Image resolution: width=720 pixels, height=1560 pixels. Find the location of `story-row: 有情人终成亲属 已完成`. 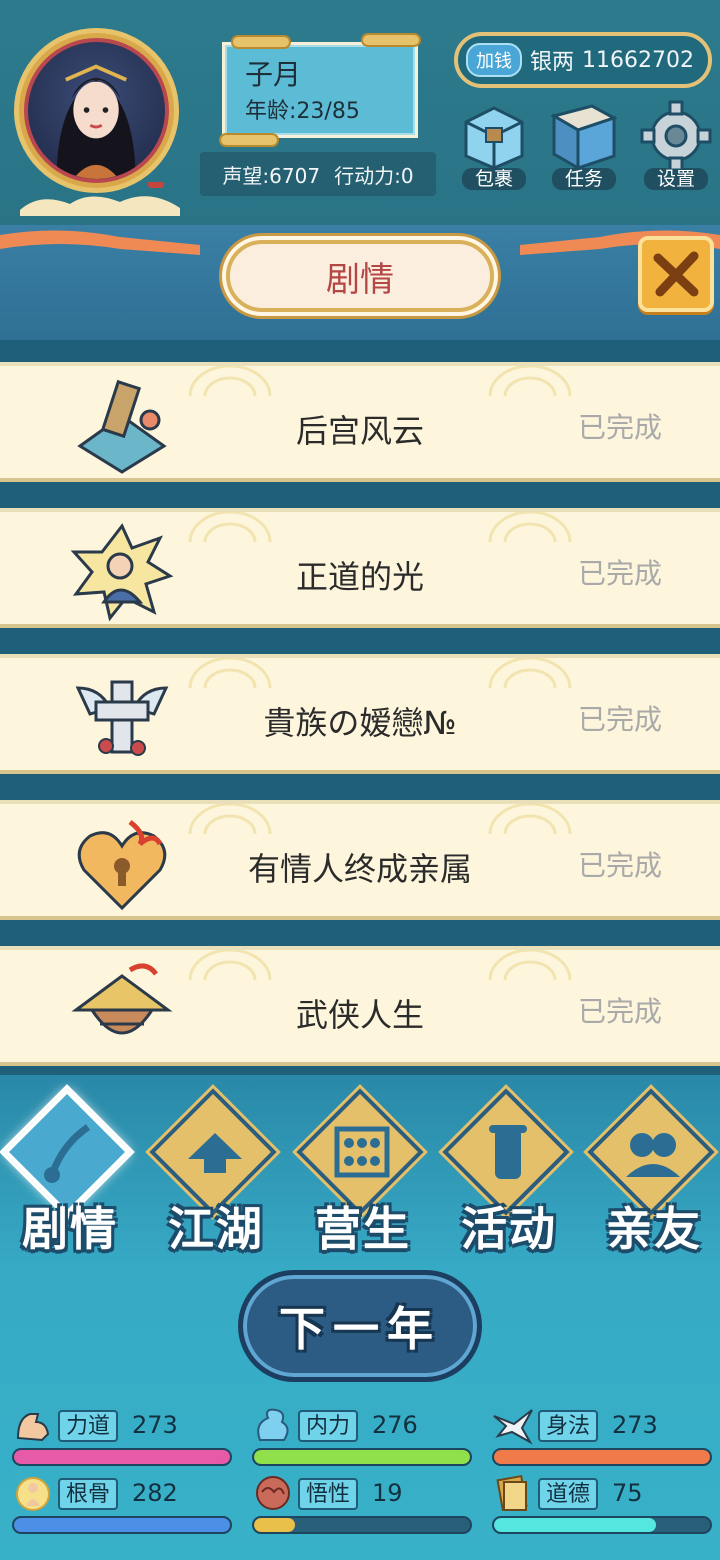

story-row: 有情人终成亲属 已完成 is located at coordinates (360, 860).